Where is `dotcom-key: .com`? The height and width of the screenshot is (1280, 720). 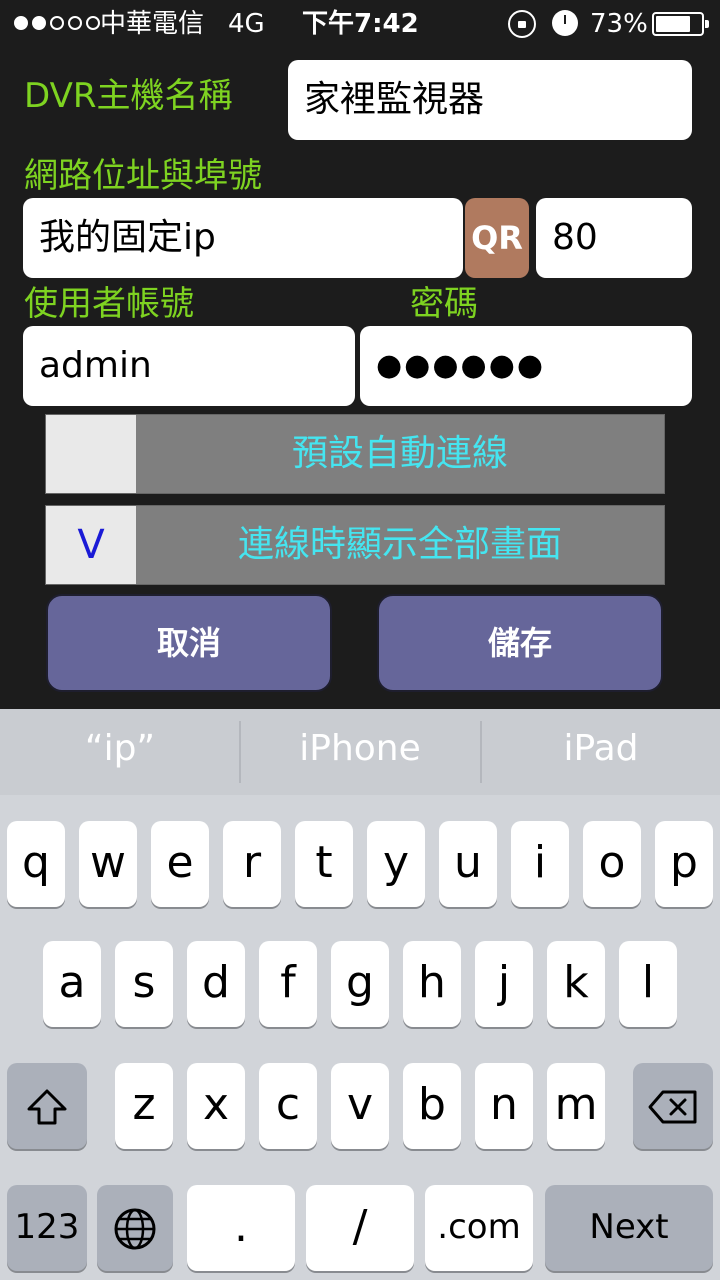 dotcom-key: .com is located at coordinates (479, 1228).